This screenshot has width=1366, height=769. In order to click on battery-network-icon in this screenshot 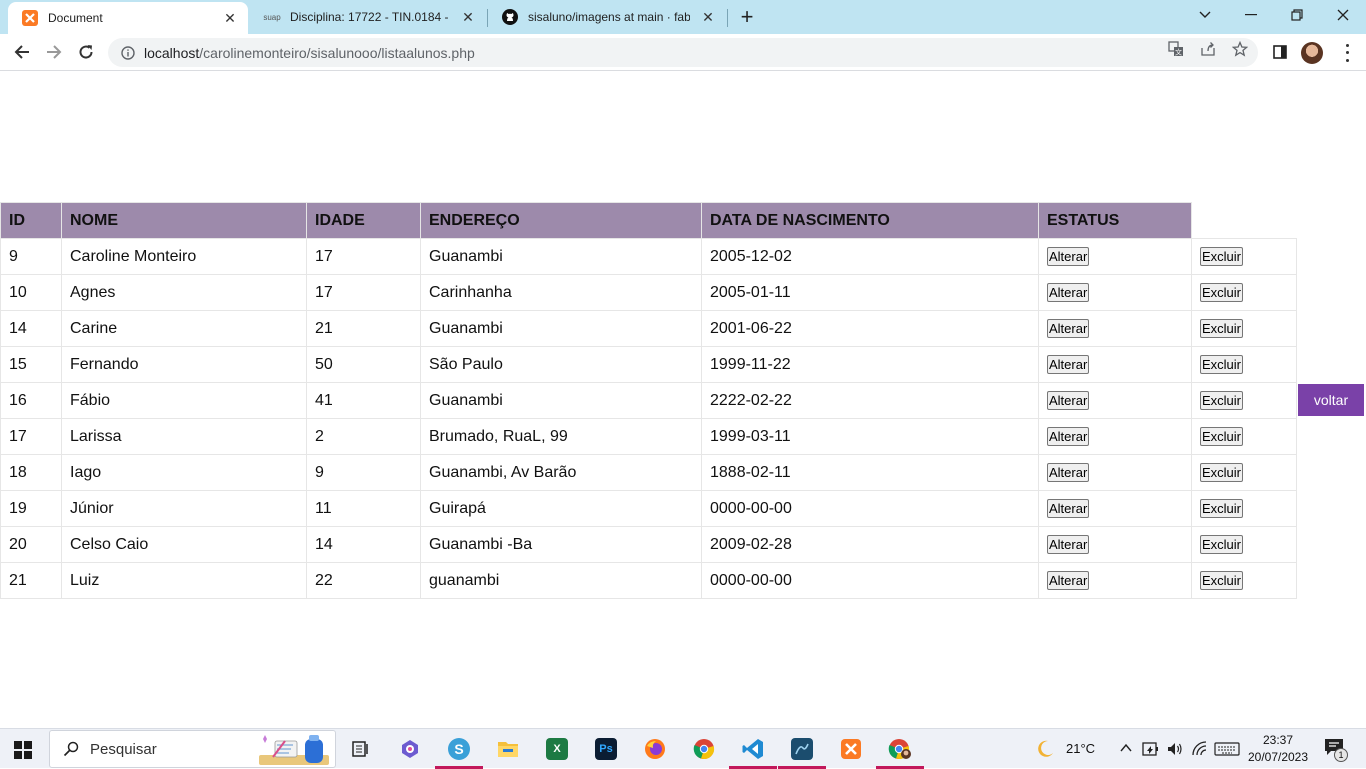, I will do `click(1151, 749)`.